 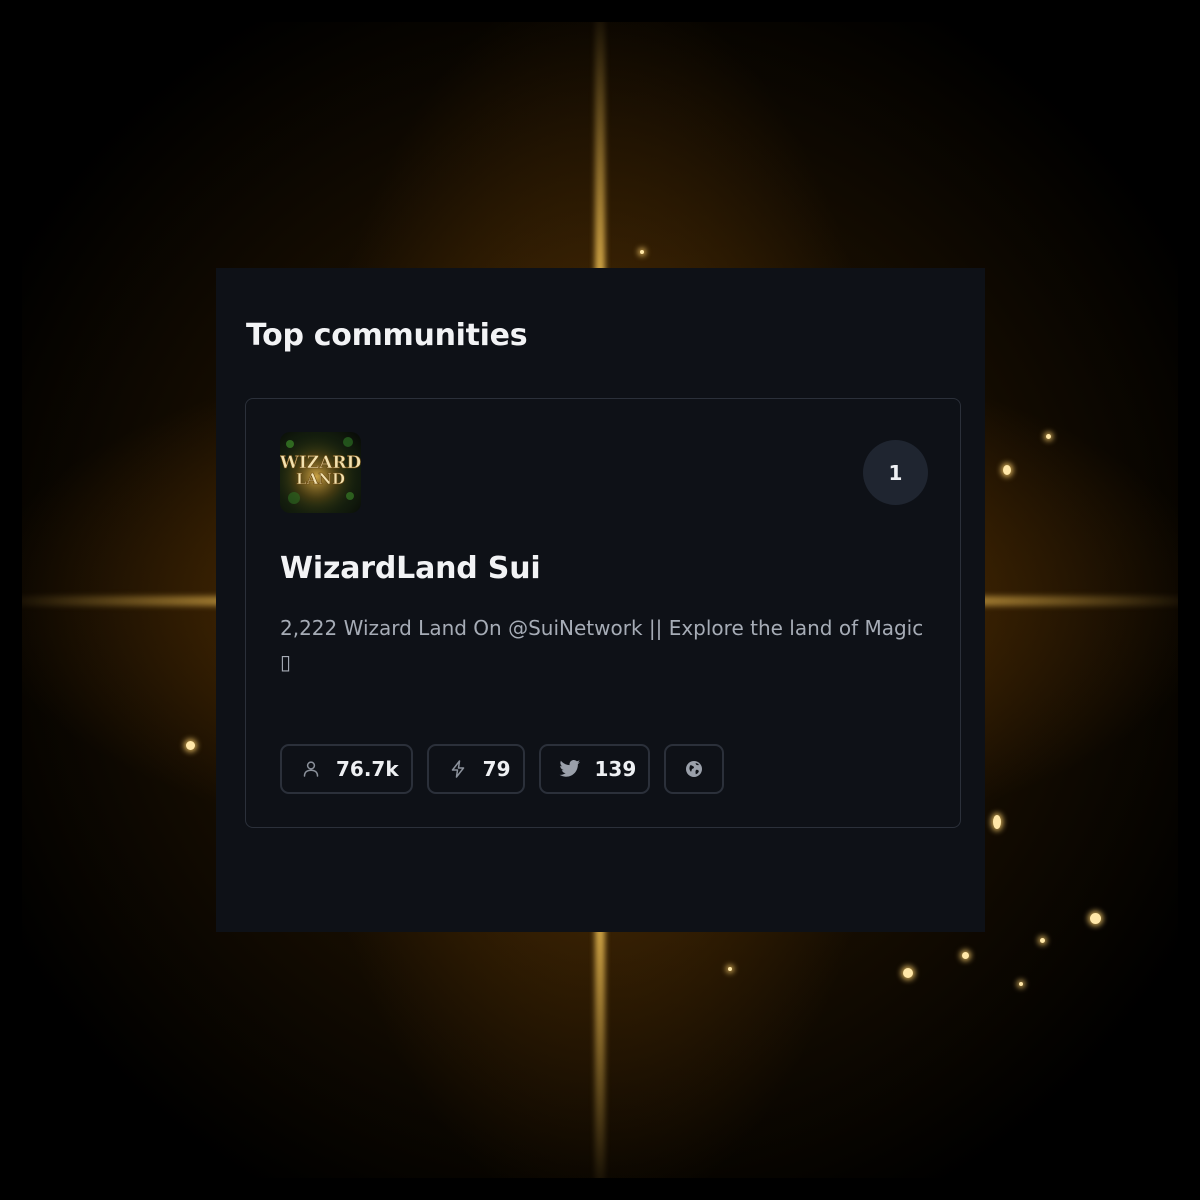 I want to click on user-icon, so click(x=311, y=769).